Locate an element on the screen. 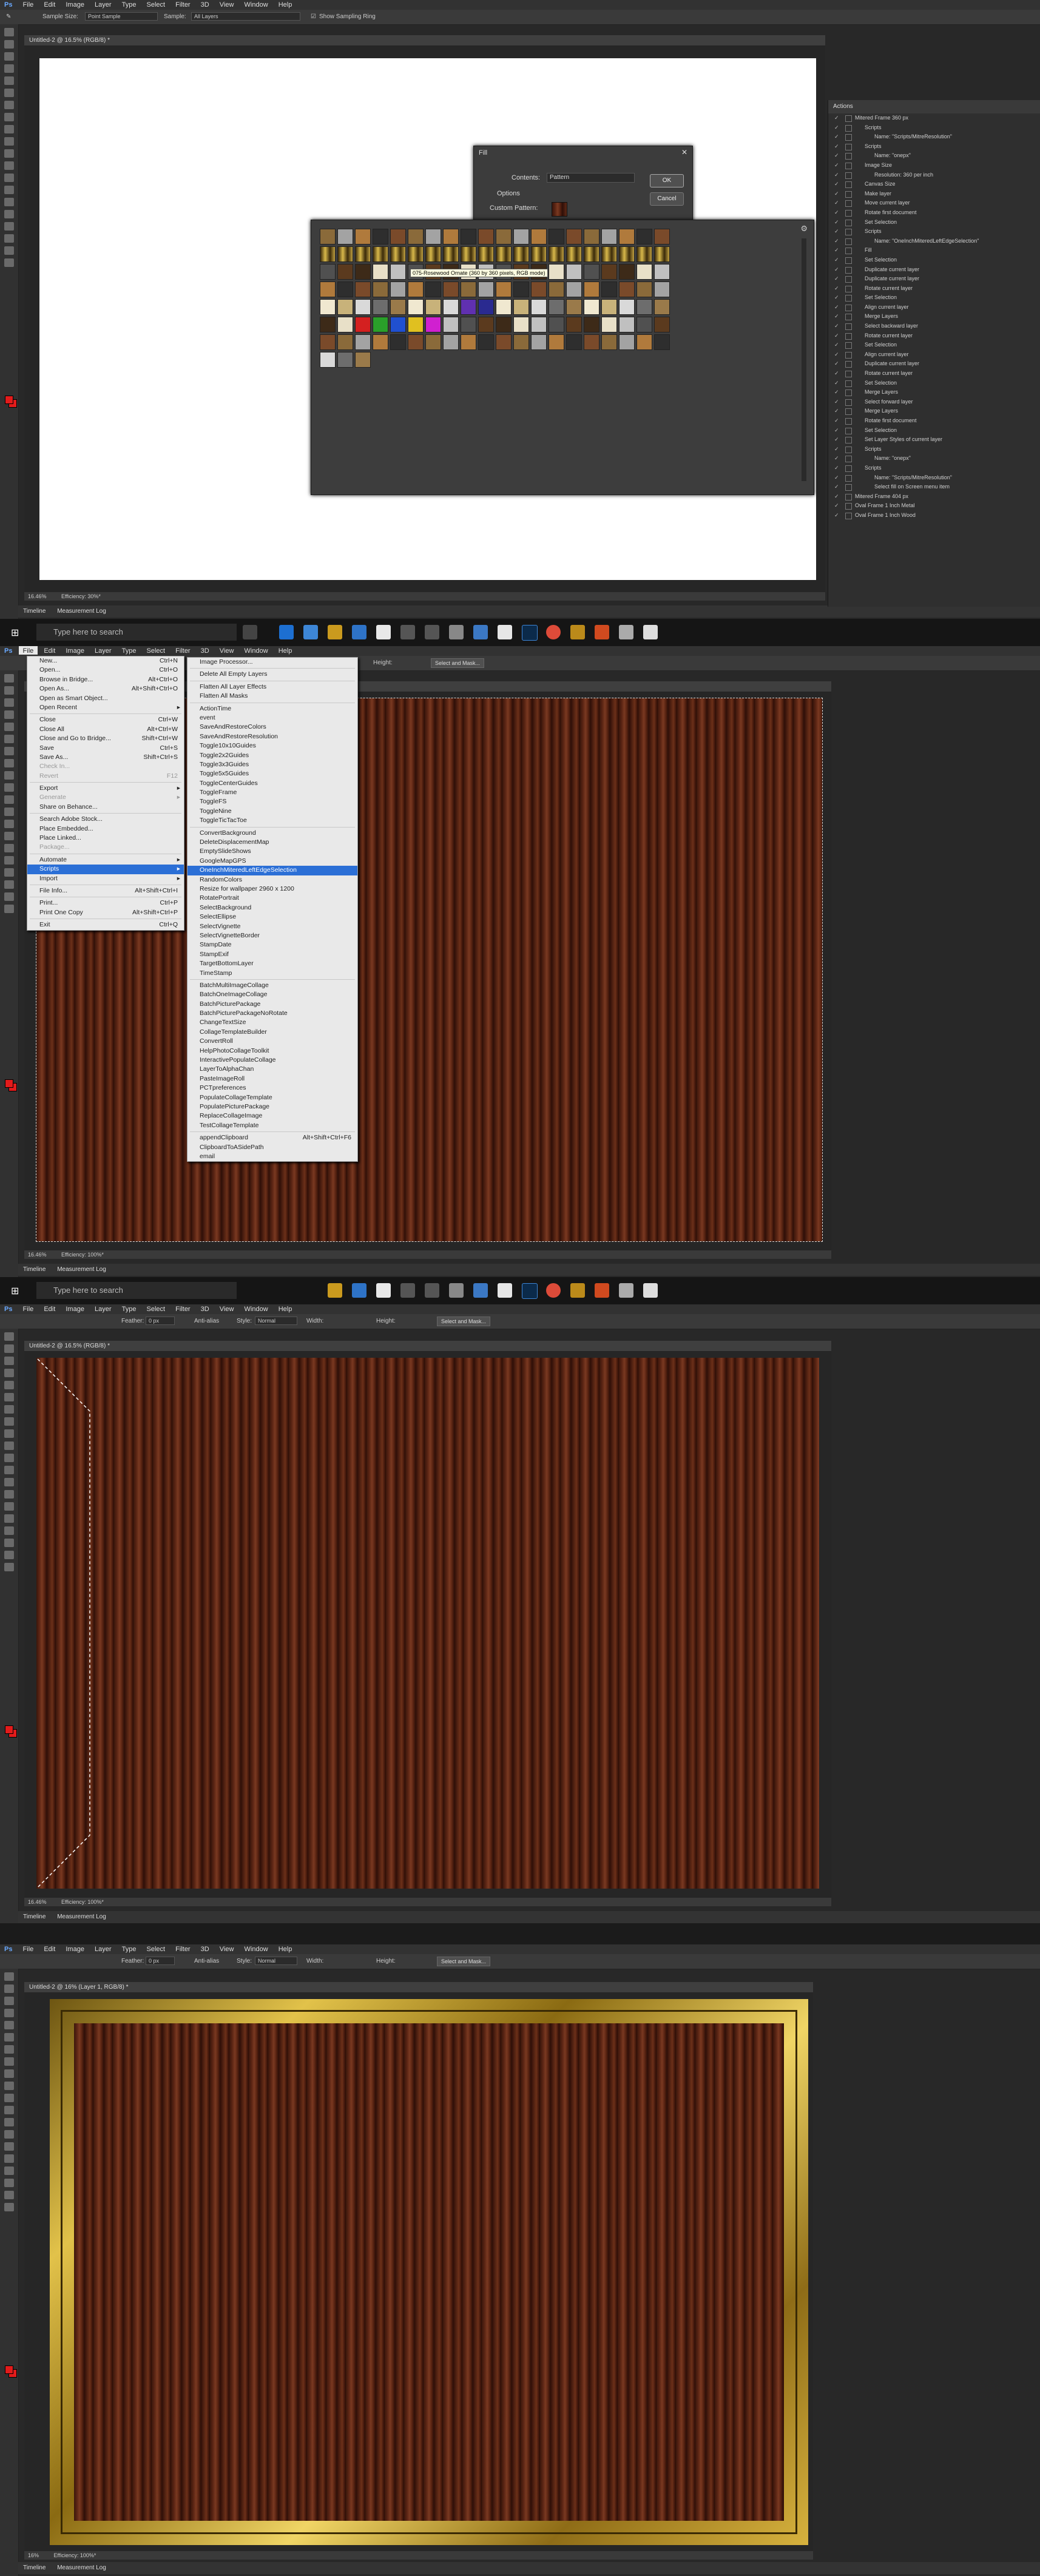 The height and width of the screenshot is (2576, 1040). history-brush-icon is located at coordinates (9, 141).